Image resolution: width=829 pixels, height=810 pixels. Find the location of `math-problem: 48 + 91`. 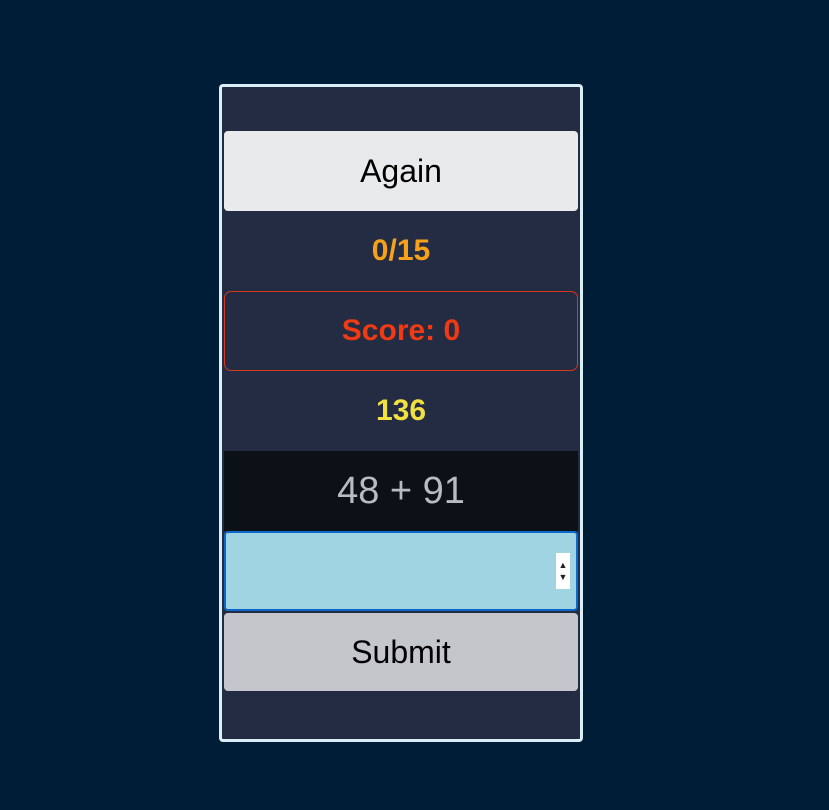

math-problem: 48 + 91 is located at coordinates (401, 491).